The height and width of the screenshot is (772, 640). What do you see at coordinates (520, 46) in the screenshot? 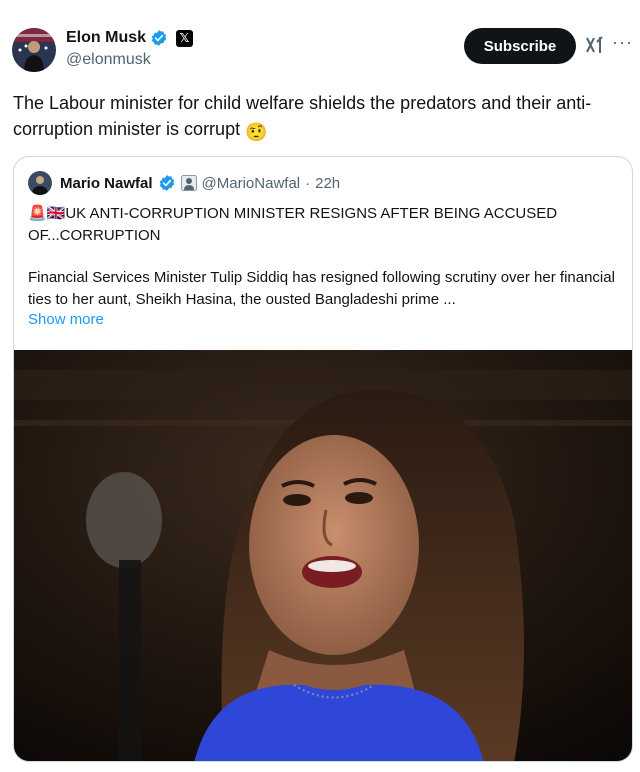
I see `subscribe-button: Subscribe` at bounding box center [520, 46].